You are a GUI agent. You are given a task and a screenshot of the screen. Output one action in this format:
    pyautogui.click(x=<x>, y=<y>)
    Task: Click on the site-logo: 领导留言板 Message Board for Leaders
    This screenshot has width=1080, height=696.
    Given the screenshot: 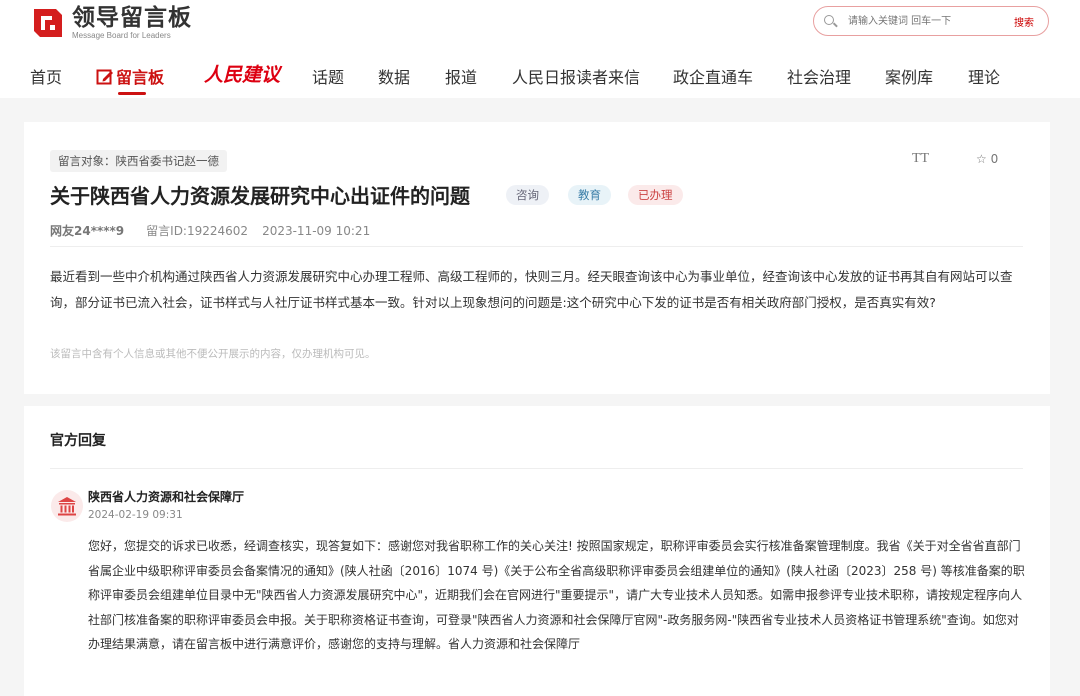 What is the action you would take?
    pyautogui.click(x=111, y=23)
    